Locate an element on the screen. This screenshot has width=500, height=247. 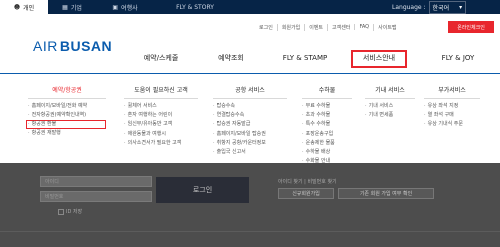
tab-fly-story: FLY & STORY is located at coordinates (195, 7).